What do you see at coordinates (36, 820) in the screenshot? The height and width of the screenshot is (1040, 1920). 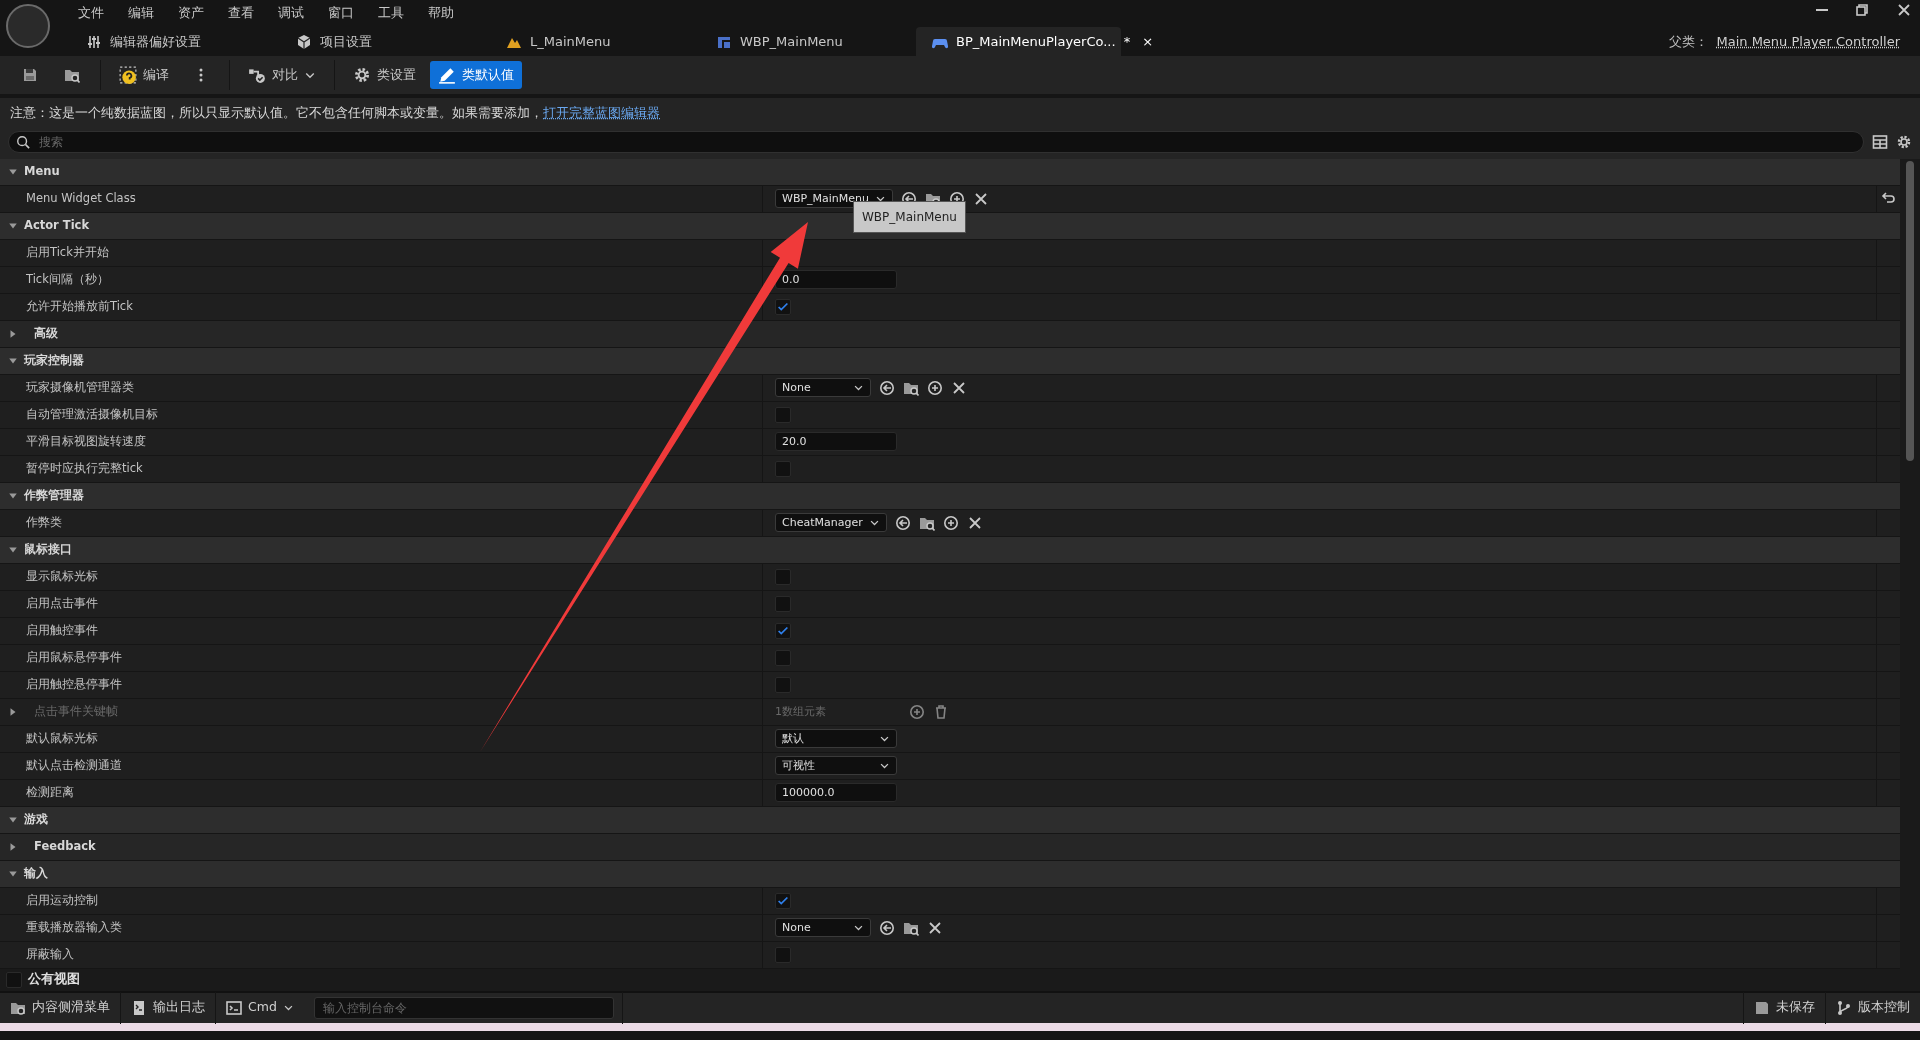 I see `category-label: 游戏` at bounding box center [36, 820].